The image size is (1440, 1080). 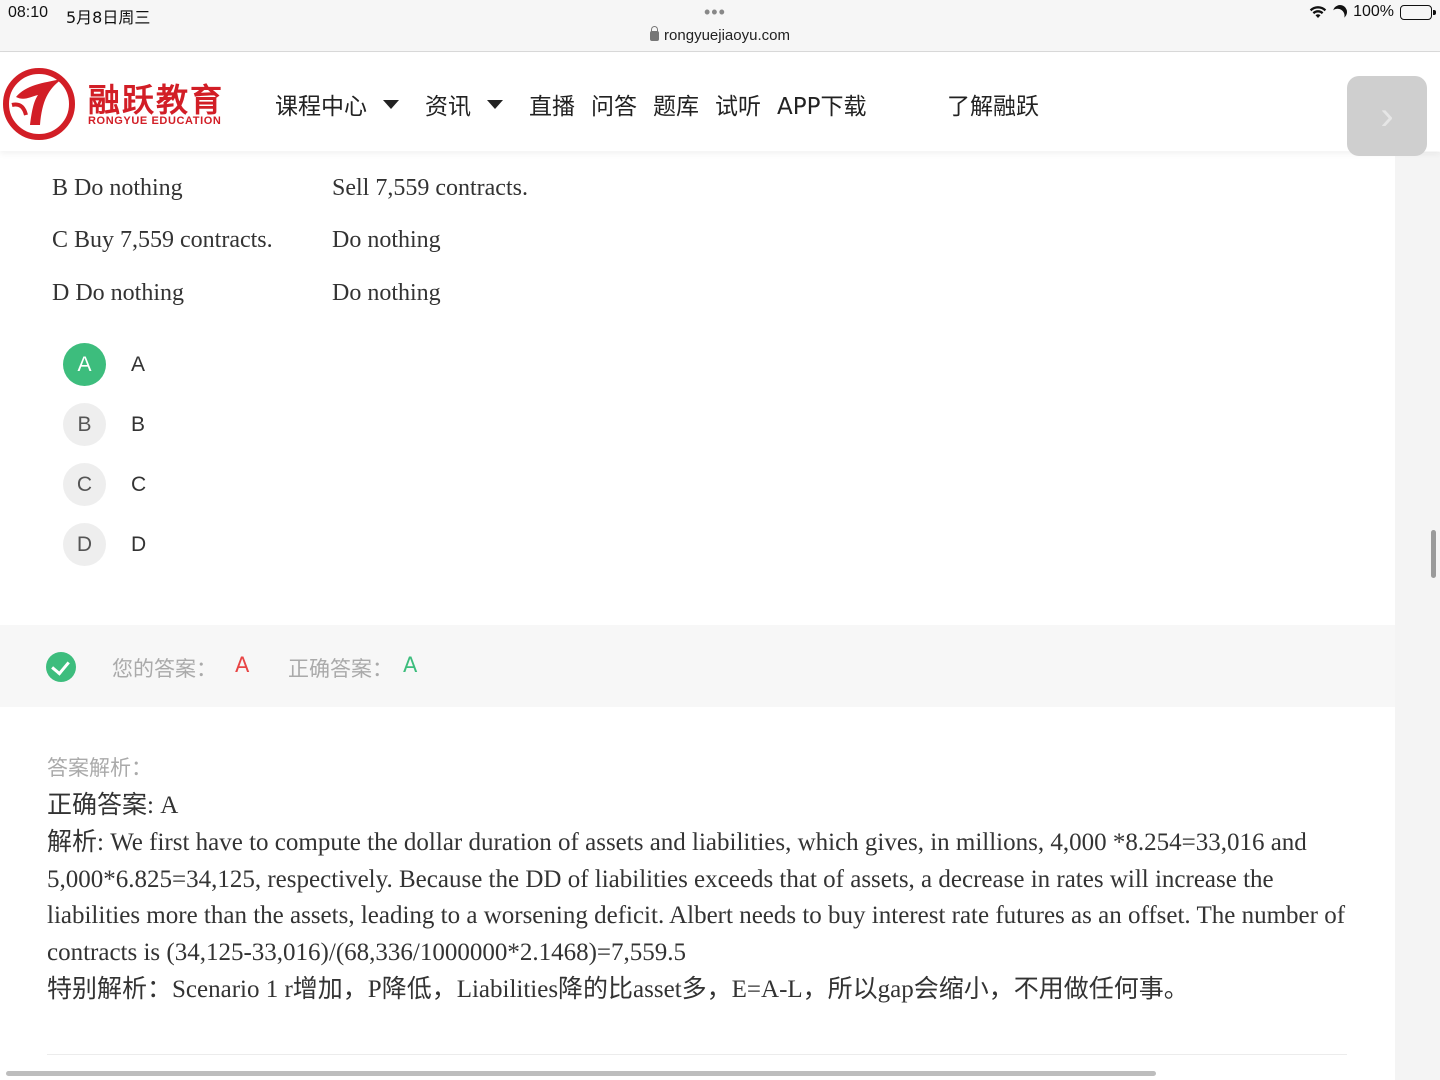 I want to click on nav-label: 课程中心, so click(x=321, y=107).